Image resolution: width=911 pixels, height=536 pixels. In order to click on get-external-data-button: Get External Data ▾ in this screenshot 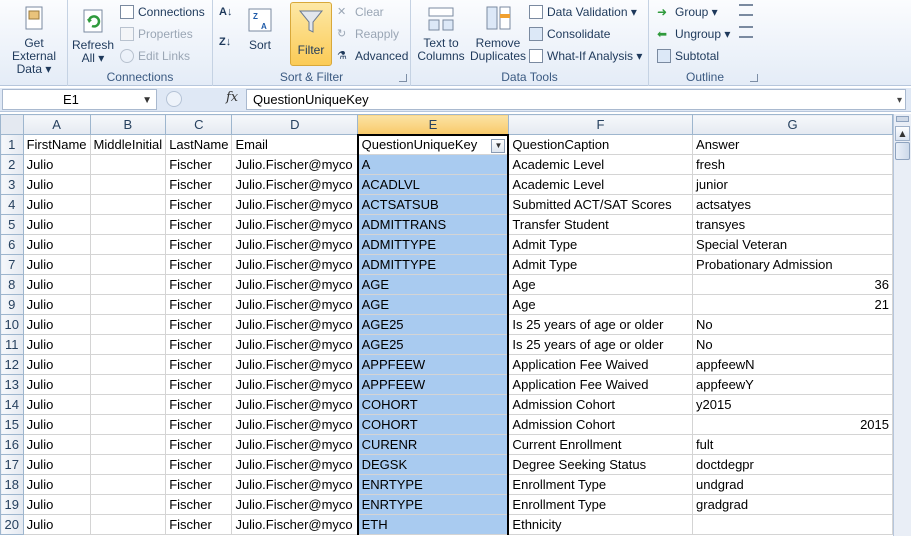, I will do `click(34, 40)`.